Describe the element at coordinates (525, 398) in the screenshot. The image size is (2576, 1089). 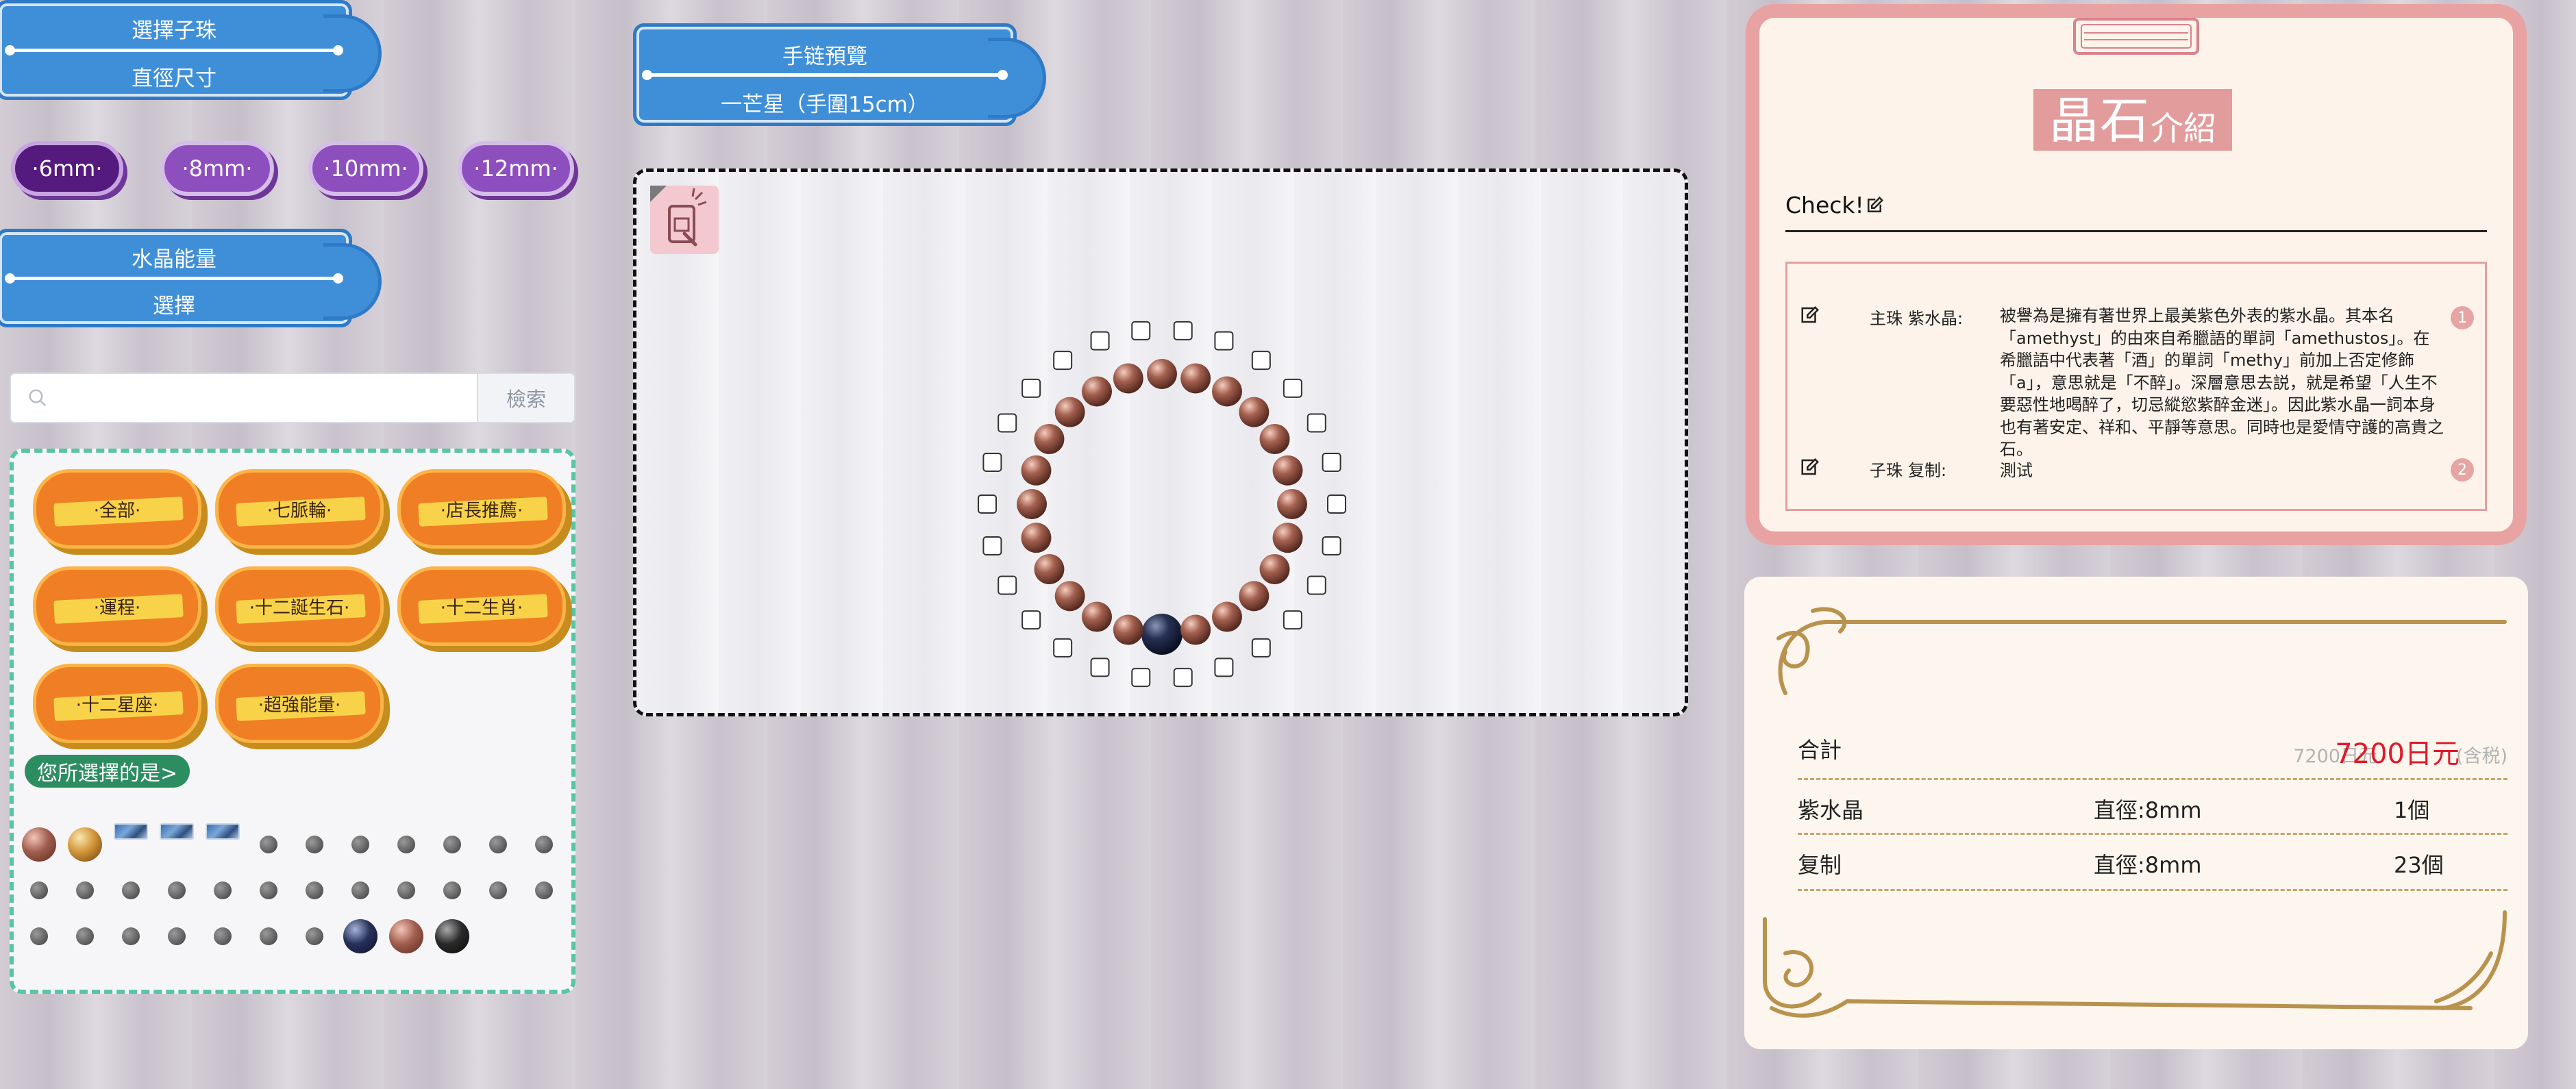
I see `search-button: 檢索` at that location.